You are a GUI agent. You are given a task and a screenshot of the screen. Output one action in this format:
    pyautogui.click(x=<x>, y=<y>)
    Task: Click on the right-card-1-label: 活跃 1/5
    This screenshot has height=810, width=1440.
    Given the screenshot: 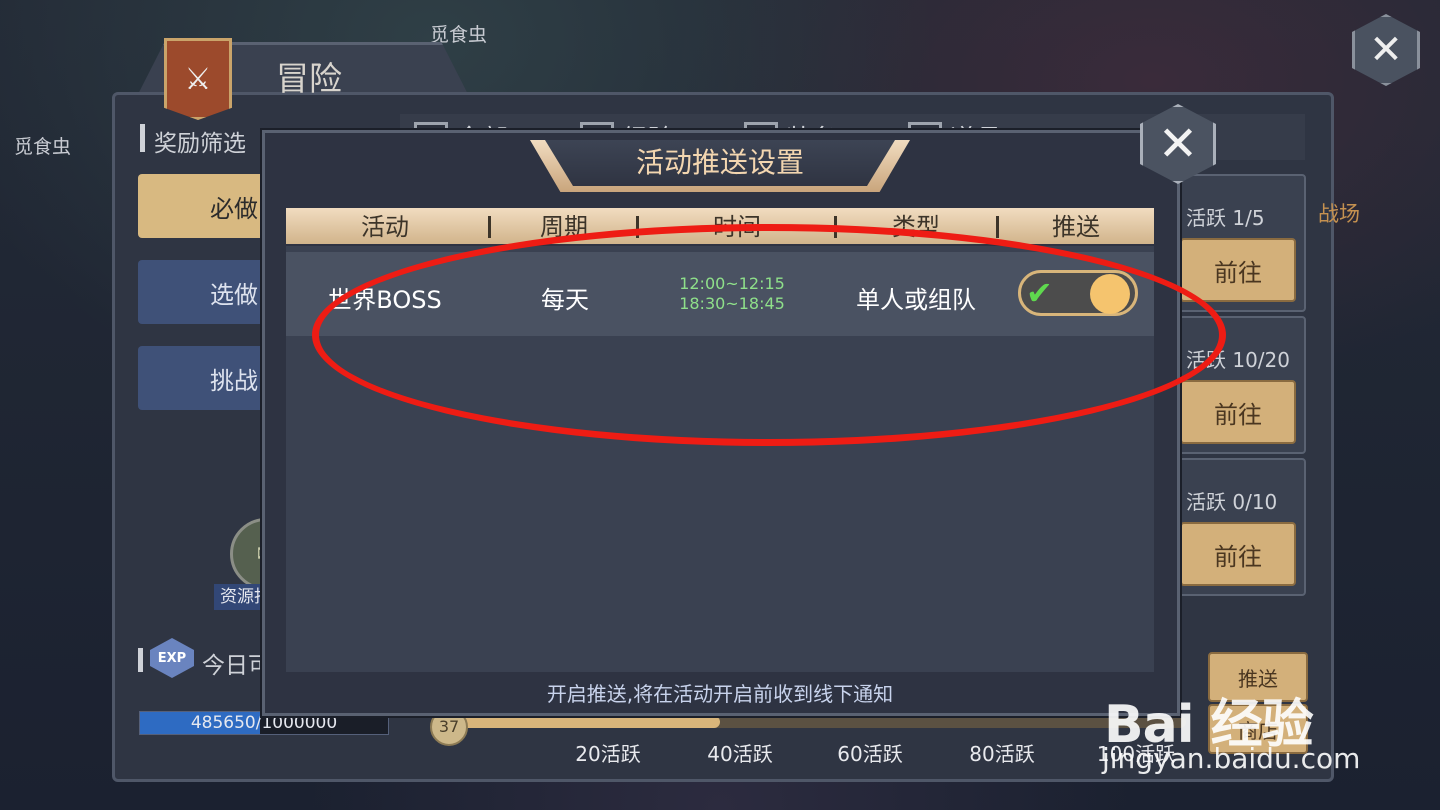 What is the action you would take?
    pyautogui.click(x=1225, y=218)
    